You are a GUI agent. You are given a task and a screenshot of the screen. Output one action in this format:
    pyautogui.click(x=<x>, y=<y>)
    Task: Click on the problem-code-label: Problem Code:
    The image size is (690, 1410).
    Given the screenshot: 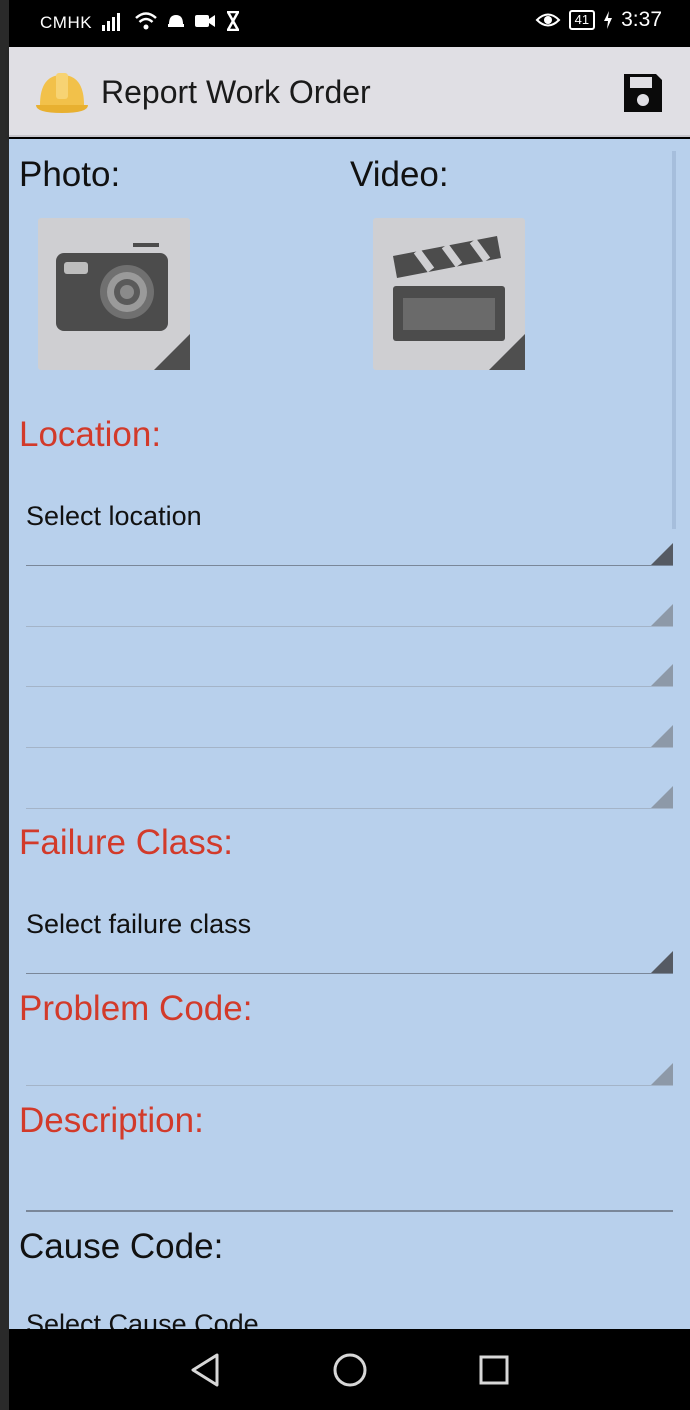 What is the action you would take?
    pyautogui.click(x=136, y=1008)
    